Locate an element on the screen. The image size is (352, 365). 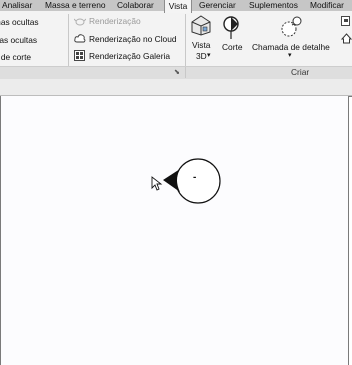
render-gallery-button: Renderização Galeria is located at coordinates (129, 56).